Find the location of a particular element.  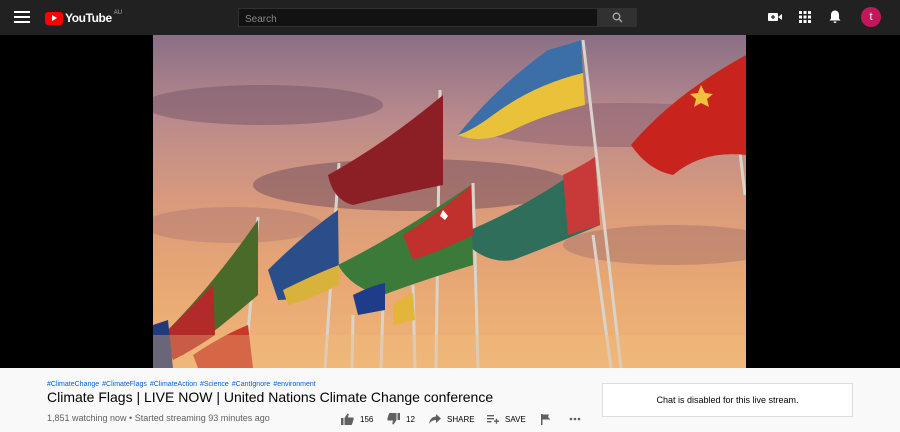

save-label: SAVE is located at coordinates (515, 419).